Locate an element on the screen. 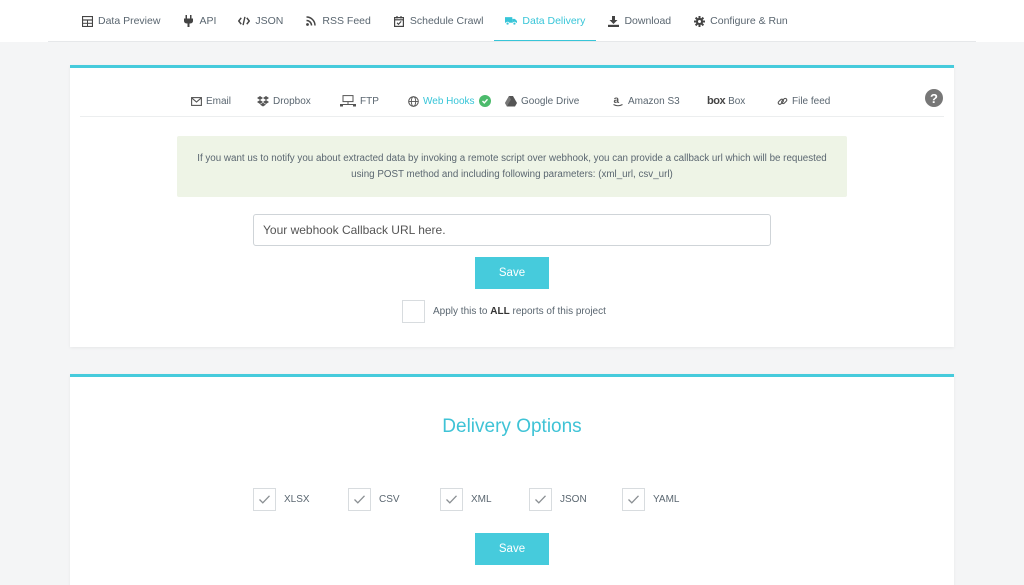 This screenshot has height=585, width=1024. tab-file-feed: File feed is located at coordinates (803, 101).